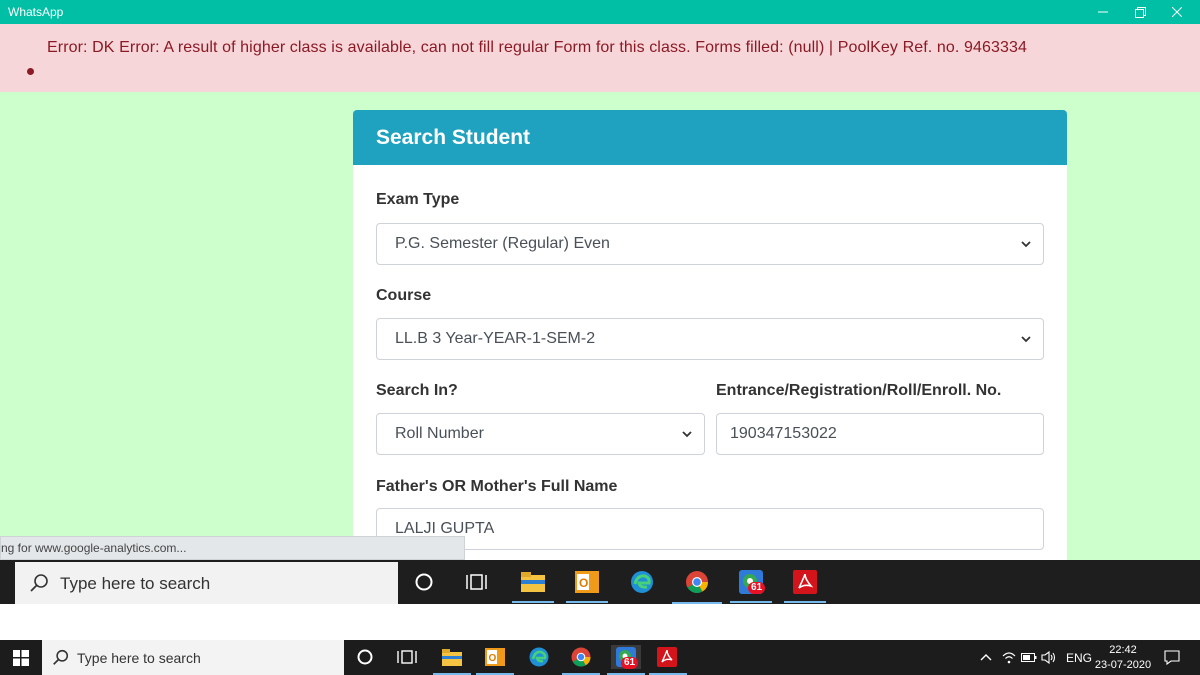  What do you see at coordinates (1029, 657) in the screenshot?
I see `battery-icon` at bounding box center [1029, 657].